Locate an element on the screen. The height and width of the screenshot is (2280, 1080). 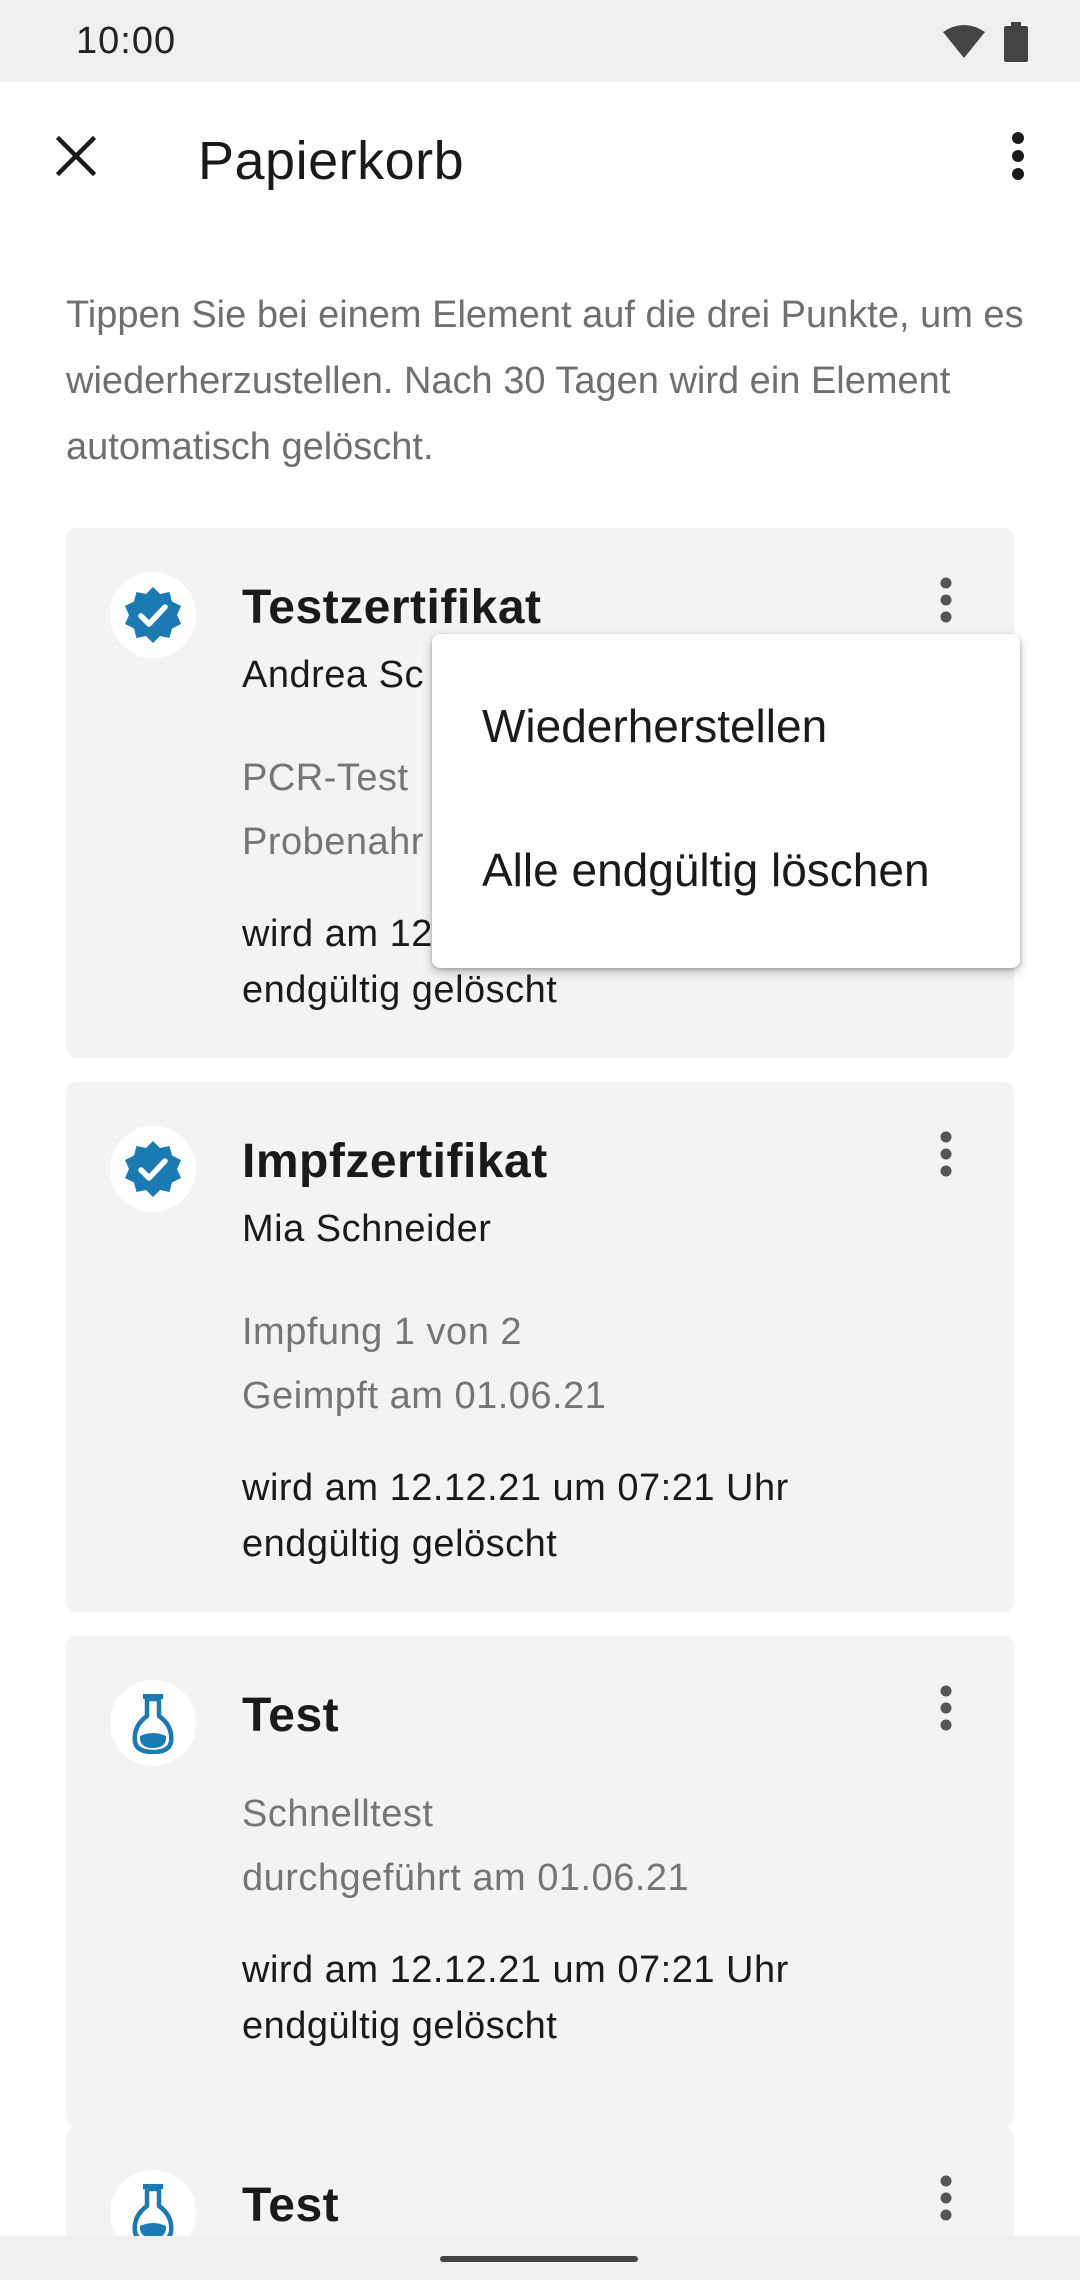
card-test-date: durchgeführt am 01.06.21 is located at coordinates (466, 1878).